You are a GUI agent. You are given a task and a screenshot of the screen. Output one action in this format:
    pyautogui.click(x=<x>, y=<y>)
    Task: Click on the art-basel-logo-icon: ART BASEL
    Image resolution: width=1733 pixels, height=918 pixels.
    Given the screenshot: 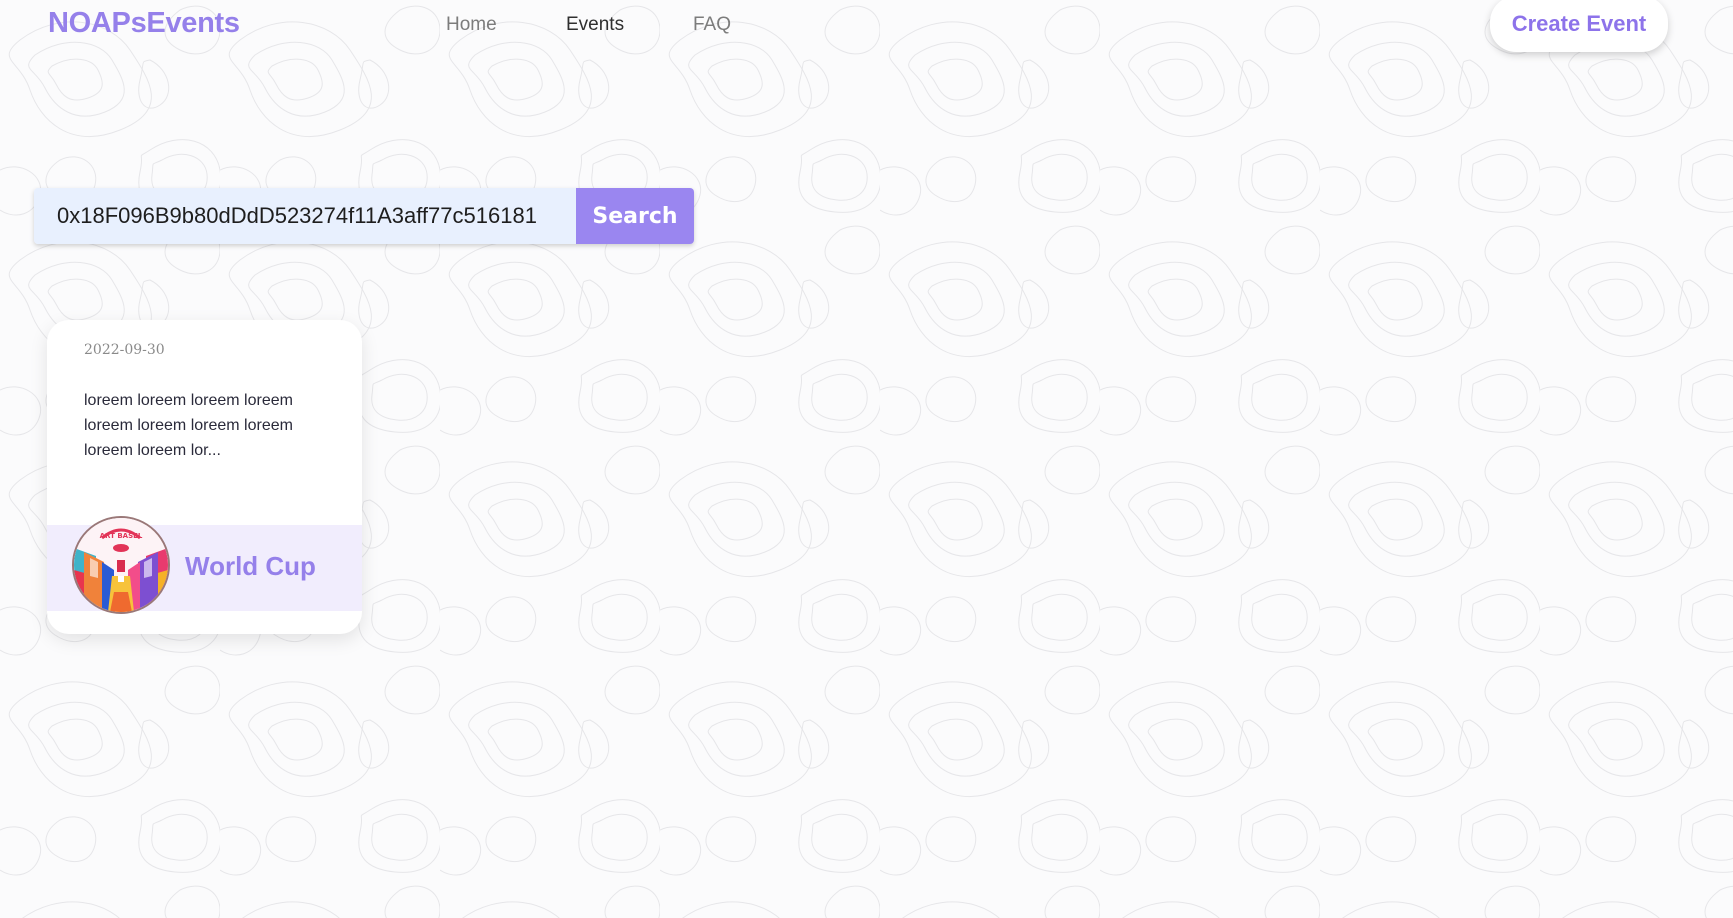 What is the action you would take?
    pyautogui.click(x=121, y=565)
    